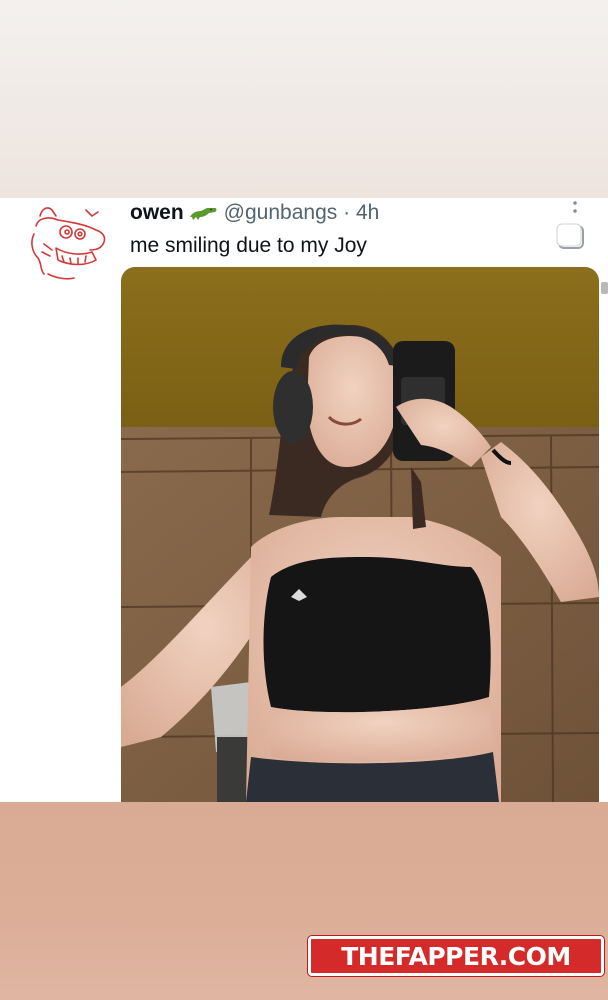 This screenshot has width=608, height=1000. What do you see at coordinates (203, 214) in the screenshot?
I see `crocodile-emoji-icon` at bounding box center [203, 214].